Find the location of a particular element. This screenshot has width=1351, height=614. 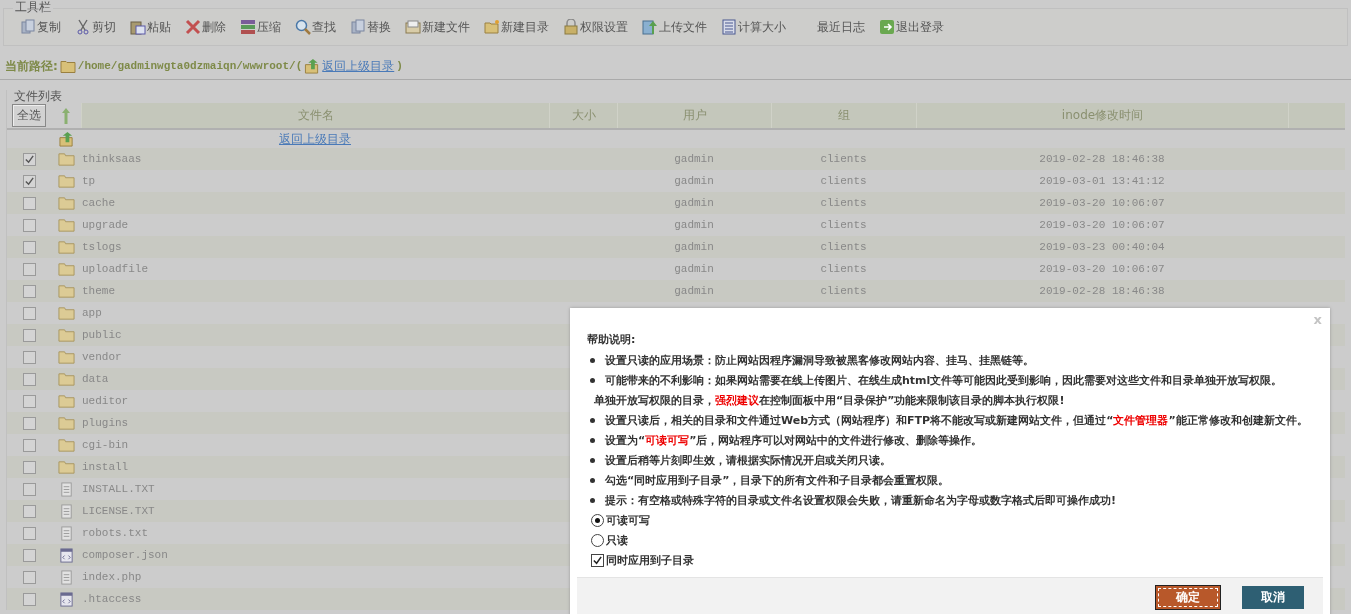

toolbar-button: 最近日志 is located at coordinates (832, 27).